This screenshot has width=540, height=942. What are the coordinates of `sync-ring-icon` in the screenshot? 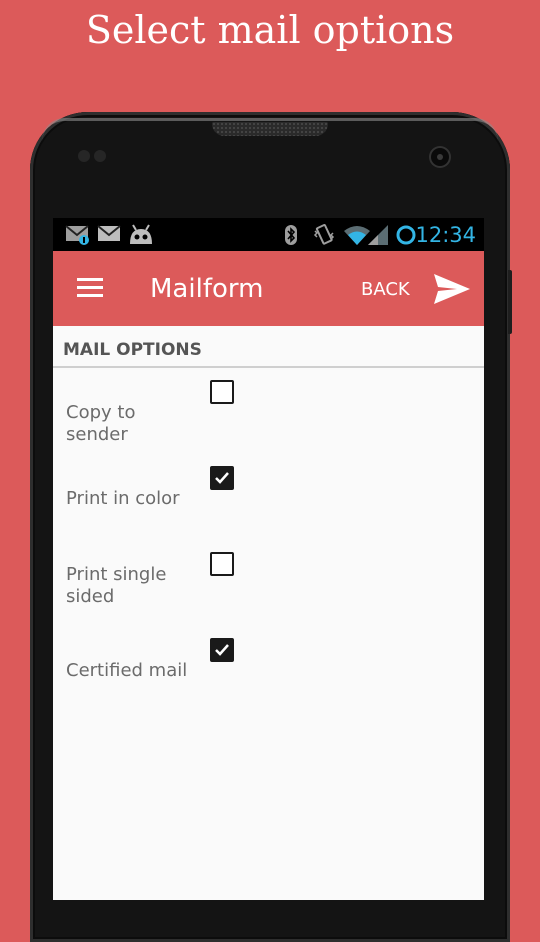 It's located at (406, 237).